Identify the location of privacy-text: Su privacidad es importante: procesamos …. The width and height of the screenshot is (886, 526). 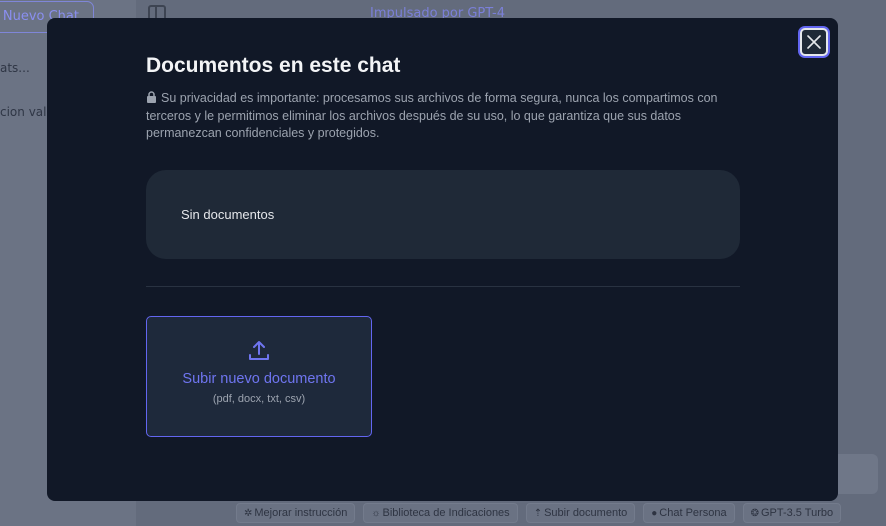
(432, 115).